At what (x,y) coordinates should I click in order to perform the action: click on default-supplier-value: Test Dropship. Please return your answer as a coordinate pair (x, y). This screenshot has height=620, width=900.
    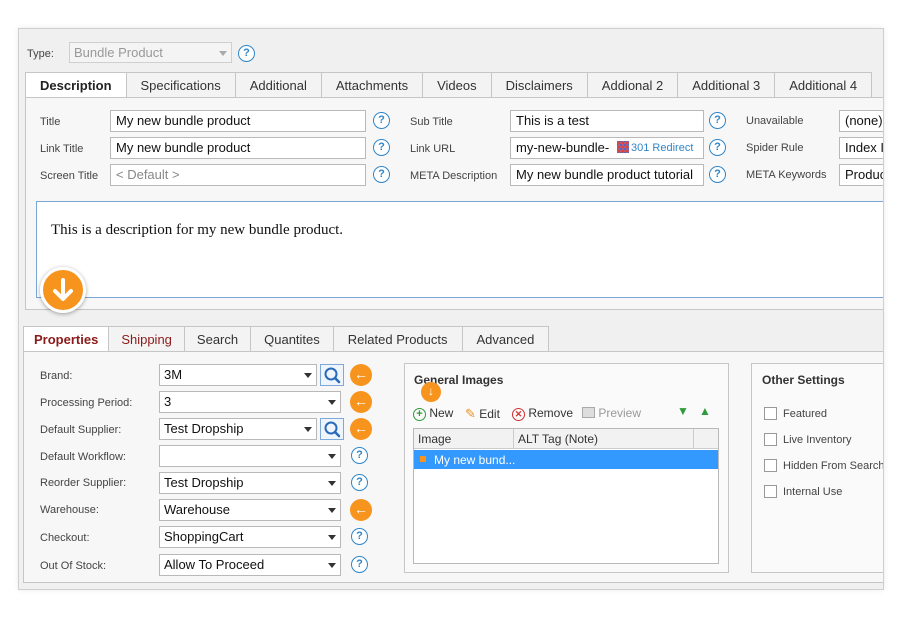
    Looking at the image, I should click on (204, 428).